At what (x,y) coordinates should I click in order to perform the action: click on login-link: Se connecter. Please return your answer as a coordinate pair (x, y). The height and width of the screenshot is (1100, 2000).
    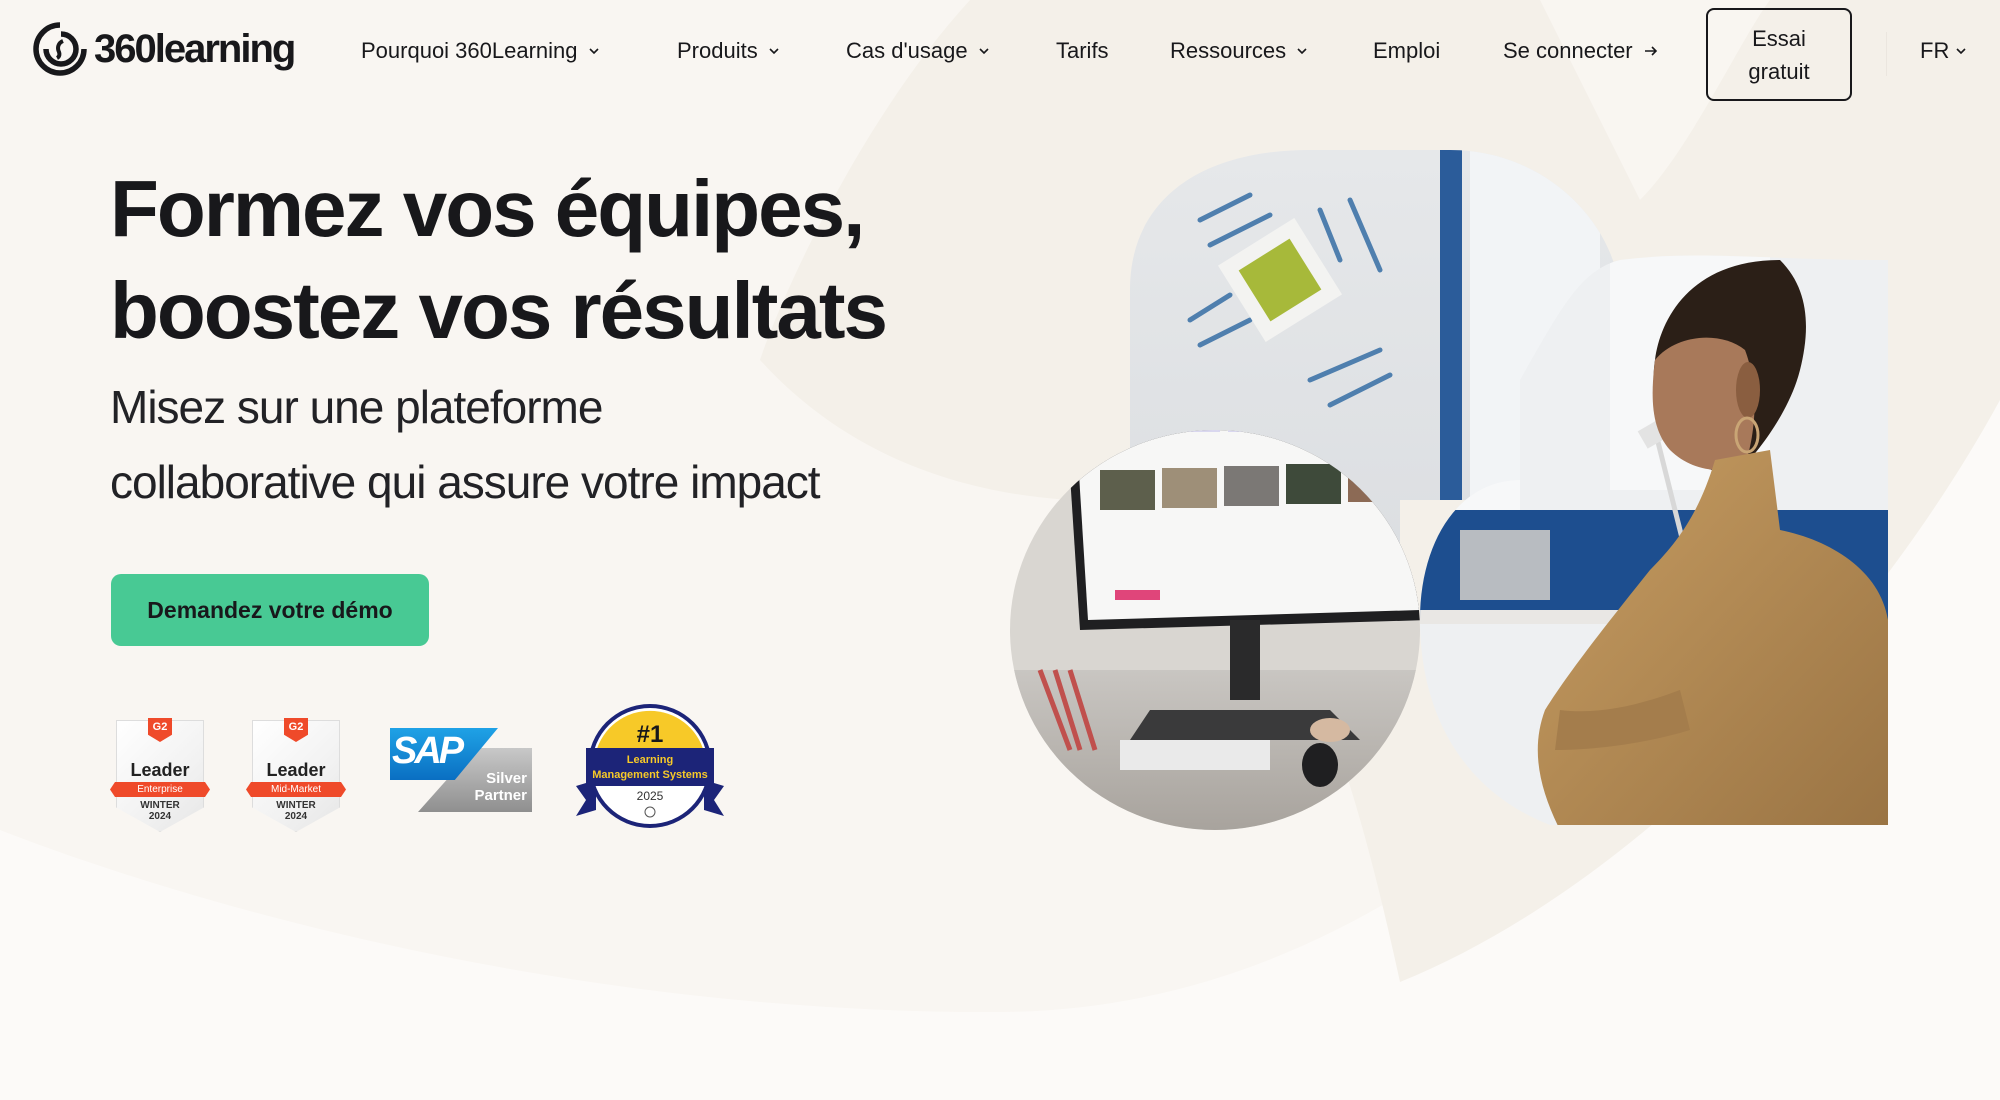
    Looking at the image, I should click on (1581, 51).